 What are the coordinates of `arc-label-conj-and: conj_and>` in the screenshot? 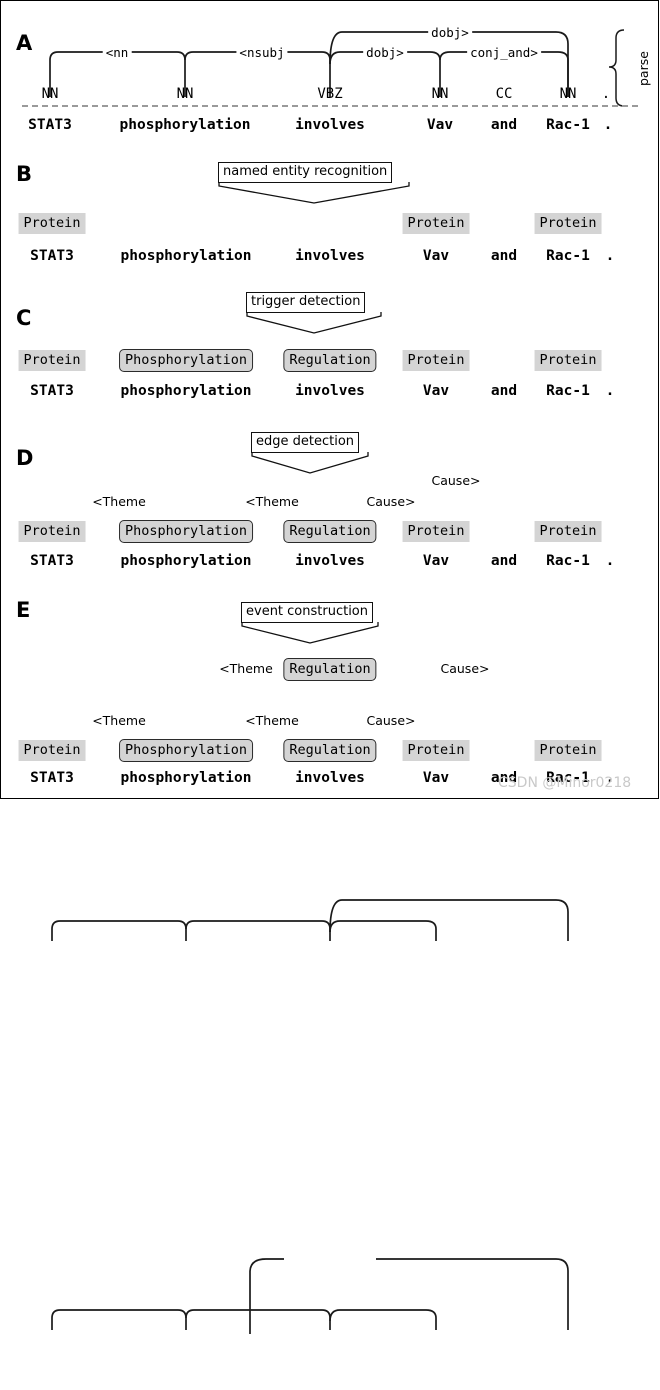 It's located at (504, 52).